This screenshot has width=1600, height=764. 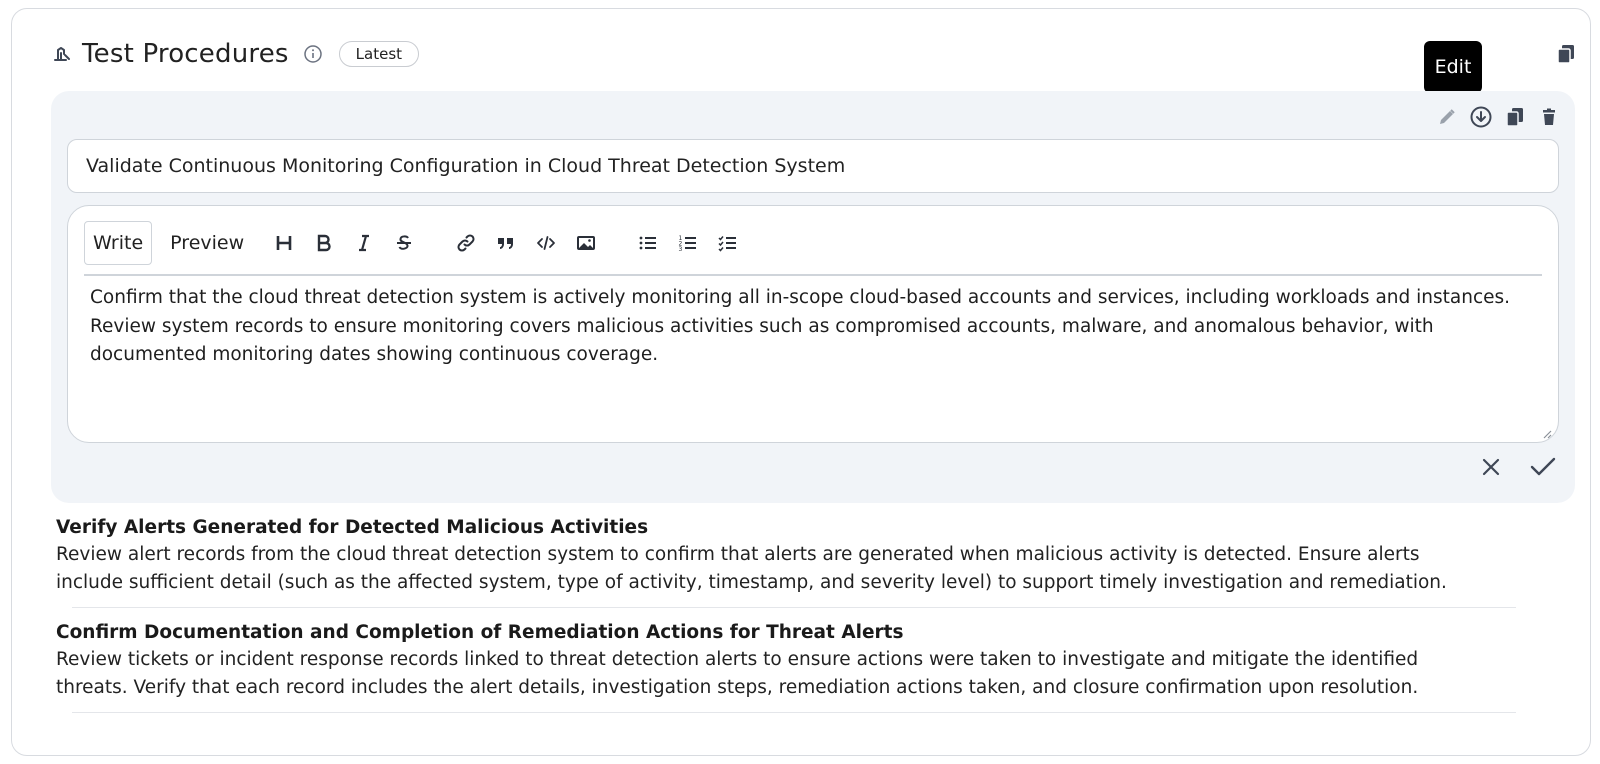 I want to click on version-badge: Latest, so click(x=379, y=54).